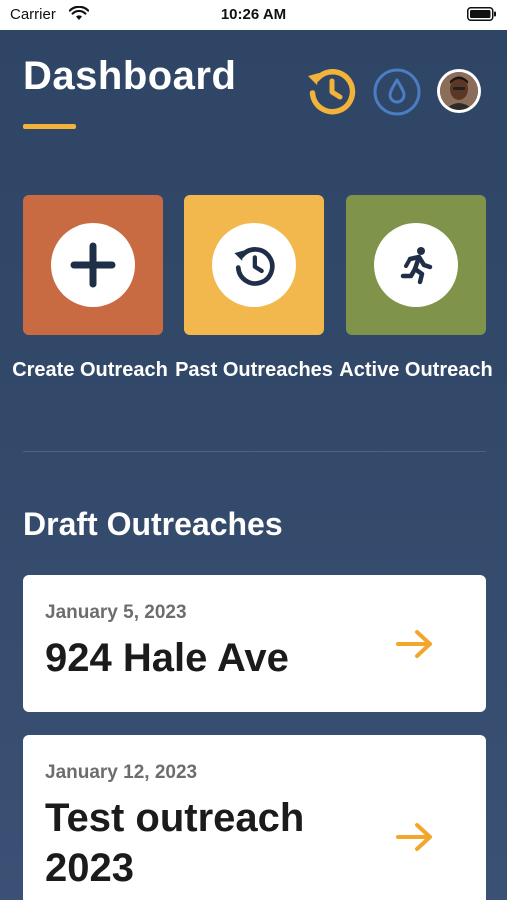 The height and width of the screenshot is (900, 507). I want to click on status-time: 10:26 AM, so click(253, 14).